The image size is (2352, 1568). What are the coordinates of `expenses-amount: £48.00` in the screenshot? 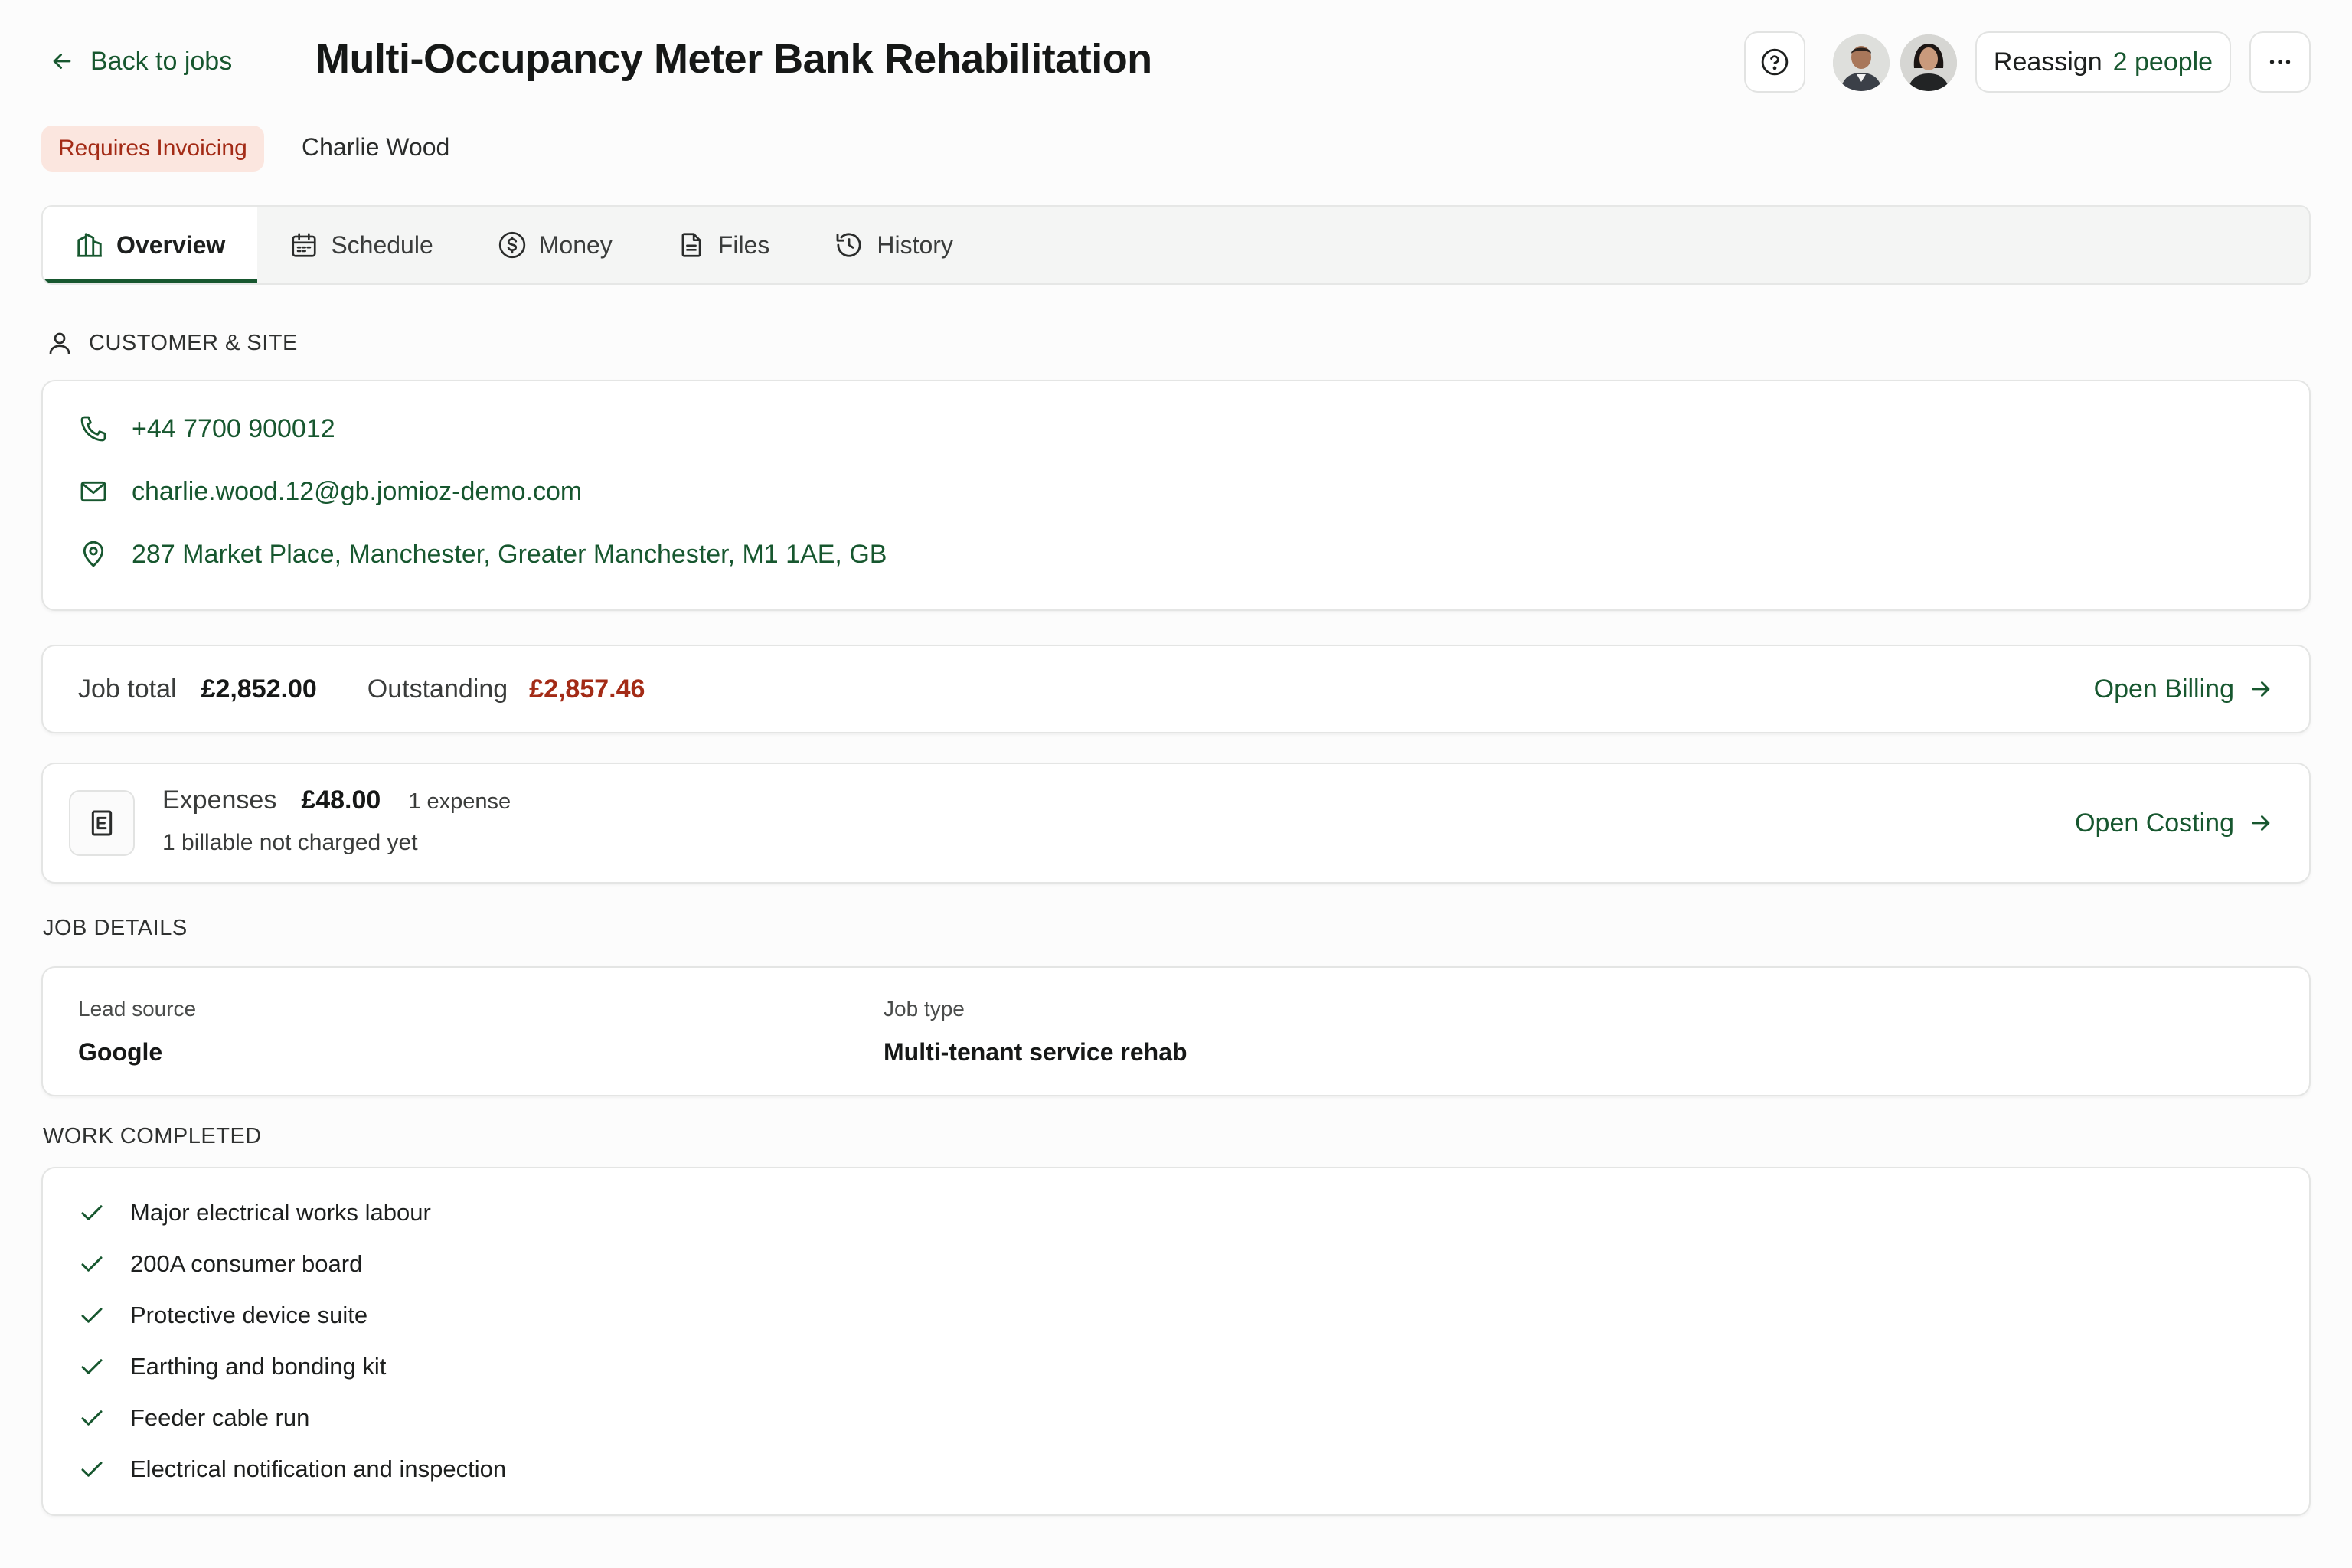 It's located at (341, 800).